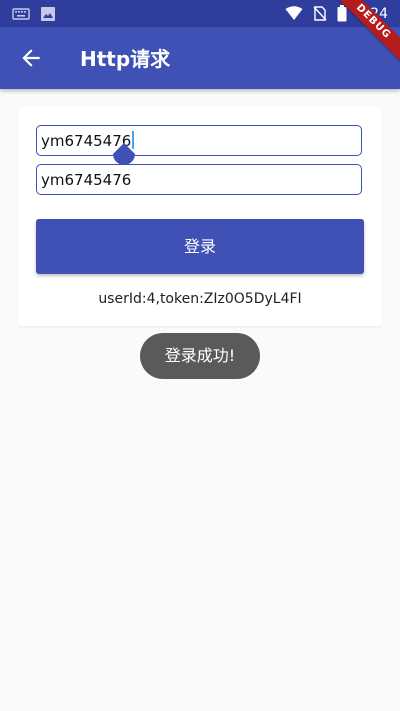 The width and height of the screenshot is (400, 711). I want to click on battery-icon, so click(342, 13).